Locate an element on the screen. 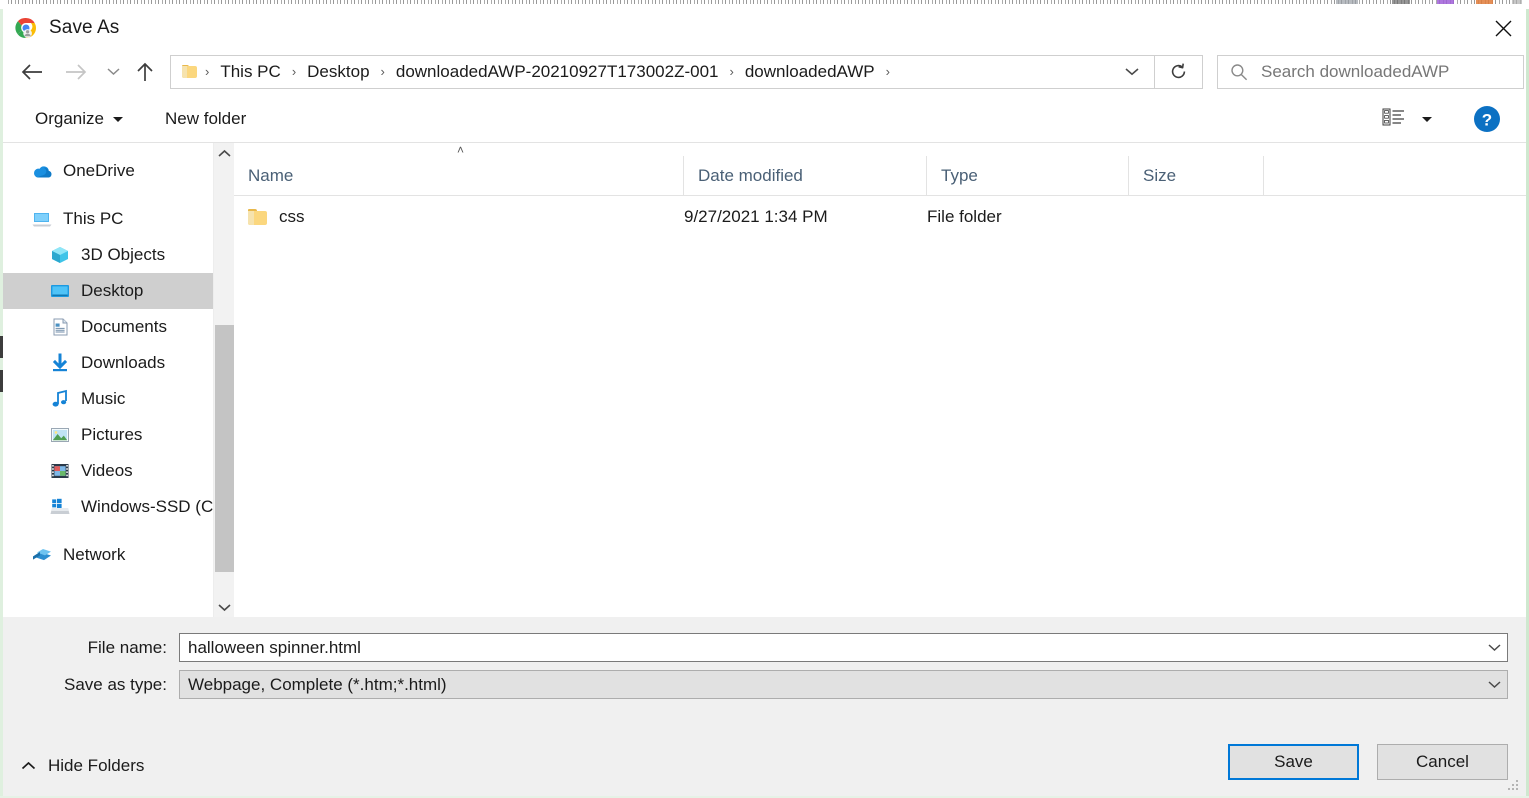 The image size is (1529, 798). sidebar-item-music: Music is located at coordinates (118, 399).